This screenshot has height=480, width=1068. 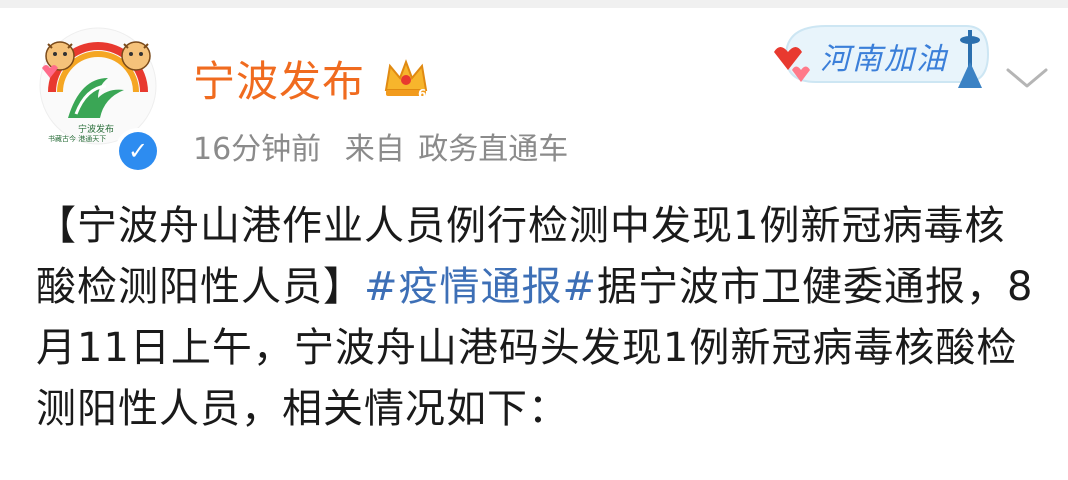 I want to click on verified-badge-icon: ✓, so click(x=138, y=151).